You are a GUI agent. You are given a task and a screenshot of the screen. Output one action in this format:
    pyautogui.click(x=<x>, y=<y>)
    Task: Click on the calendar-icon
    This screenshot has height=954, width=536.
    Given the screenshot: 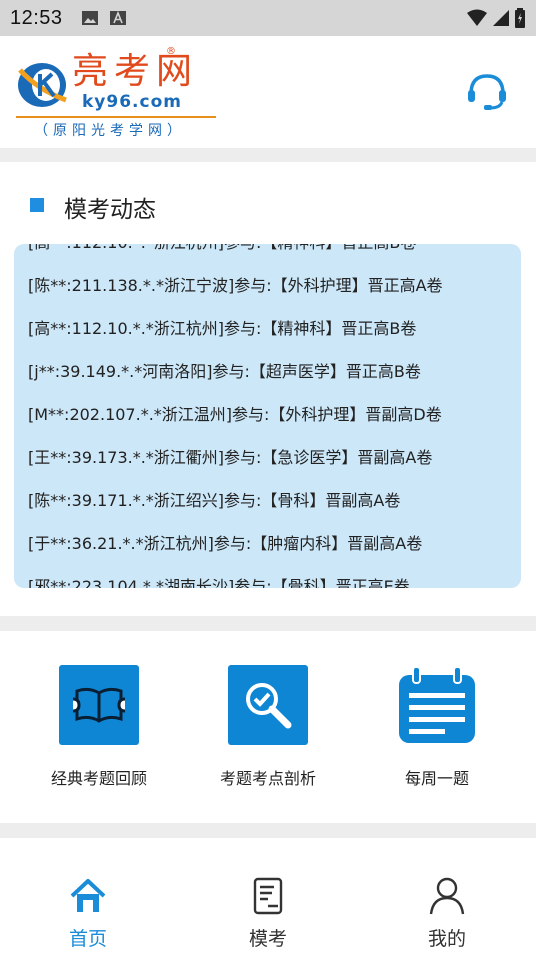 What is the action you would take?
    pyautogui.click(x=437, y=705)
    